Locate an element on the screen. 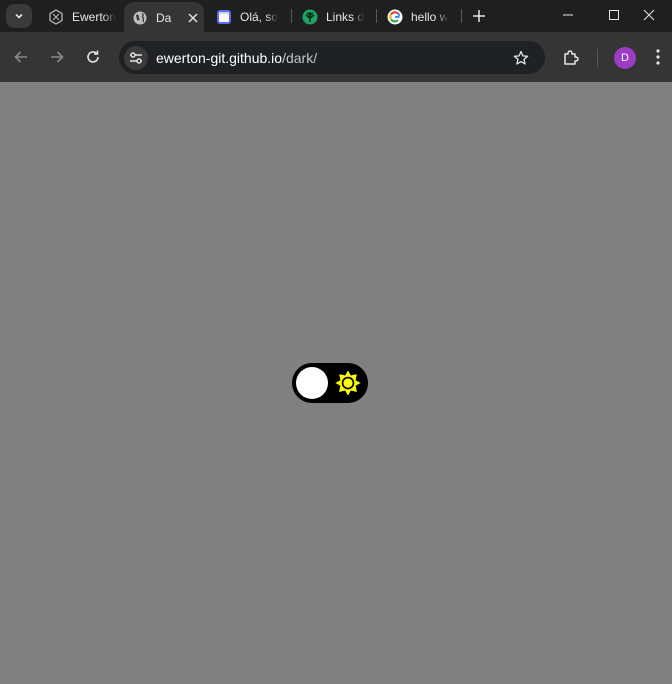 Image resolution: width=672 pixels, height=684 pixels. toolbar-divider is located at coordinates (597, 58).